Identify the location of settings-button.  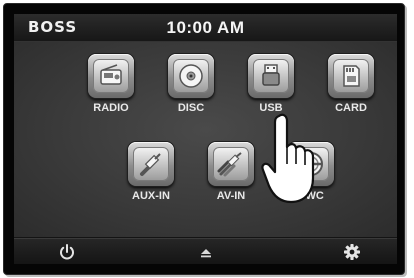
(352, 252).